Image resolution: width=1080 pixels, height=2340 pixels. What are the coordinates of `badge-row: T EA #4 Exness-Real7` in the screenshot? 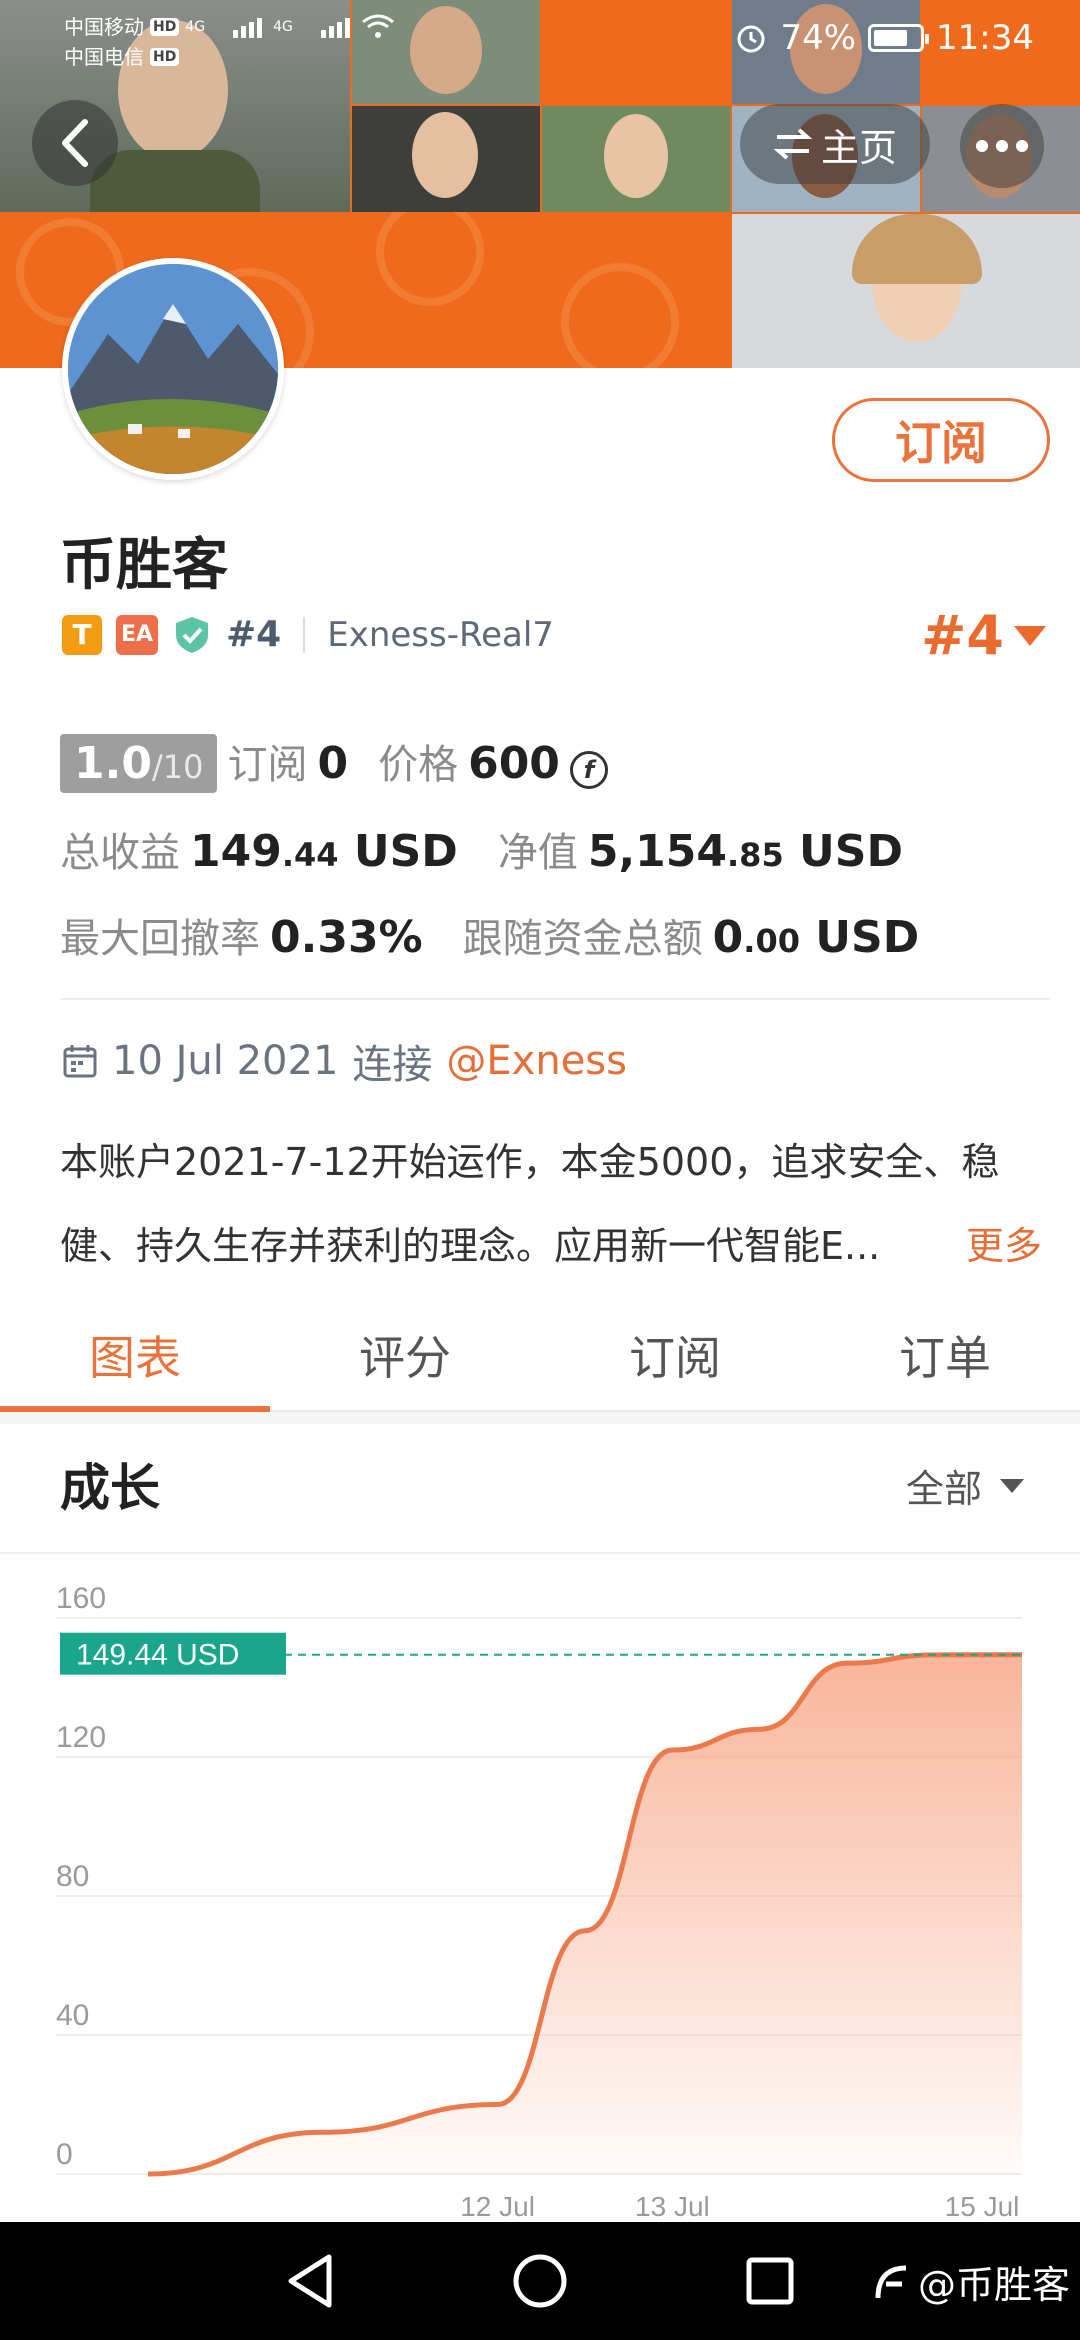 It's located at (308, 634).